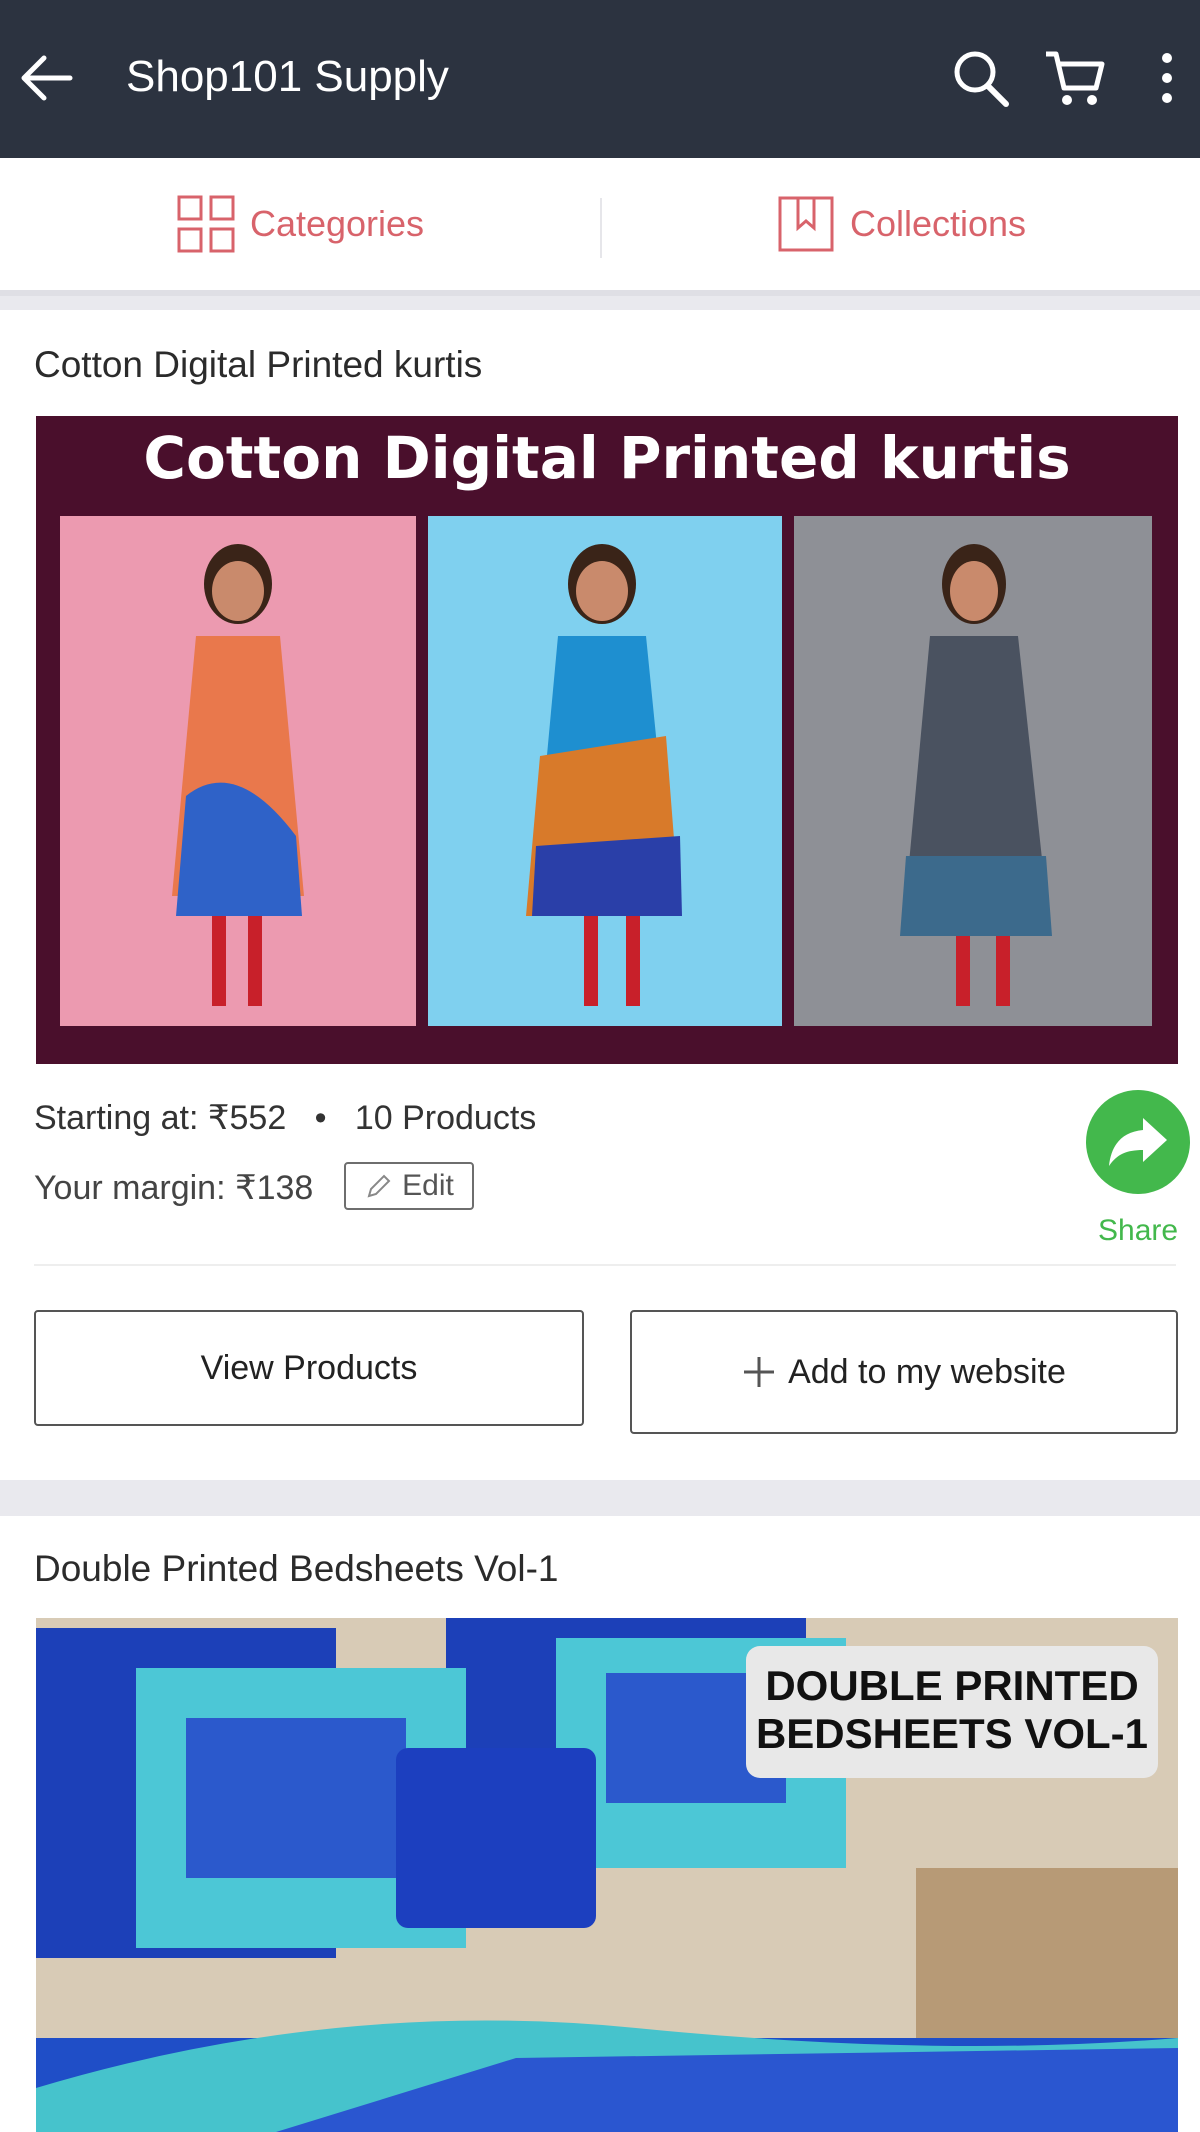 This screenshot has width=1200, height=2132. I want to click on plus-icon, so click(759, 1372).